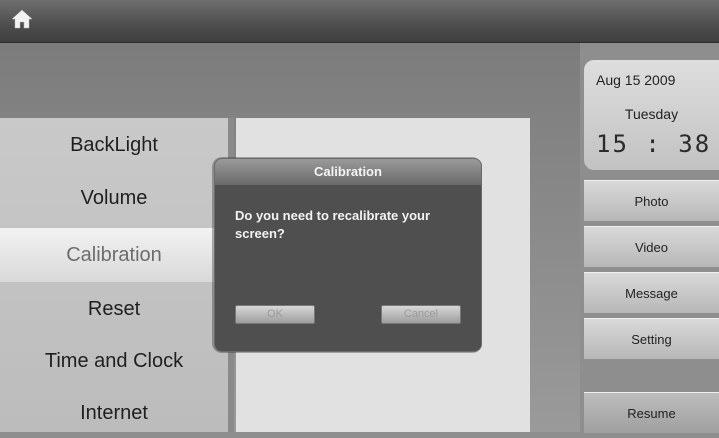 This screenshot has width=719, height=438. I want to click on menu-item-internet: Internet, so click(114, 413).